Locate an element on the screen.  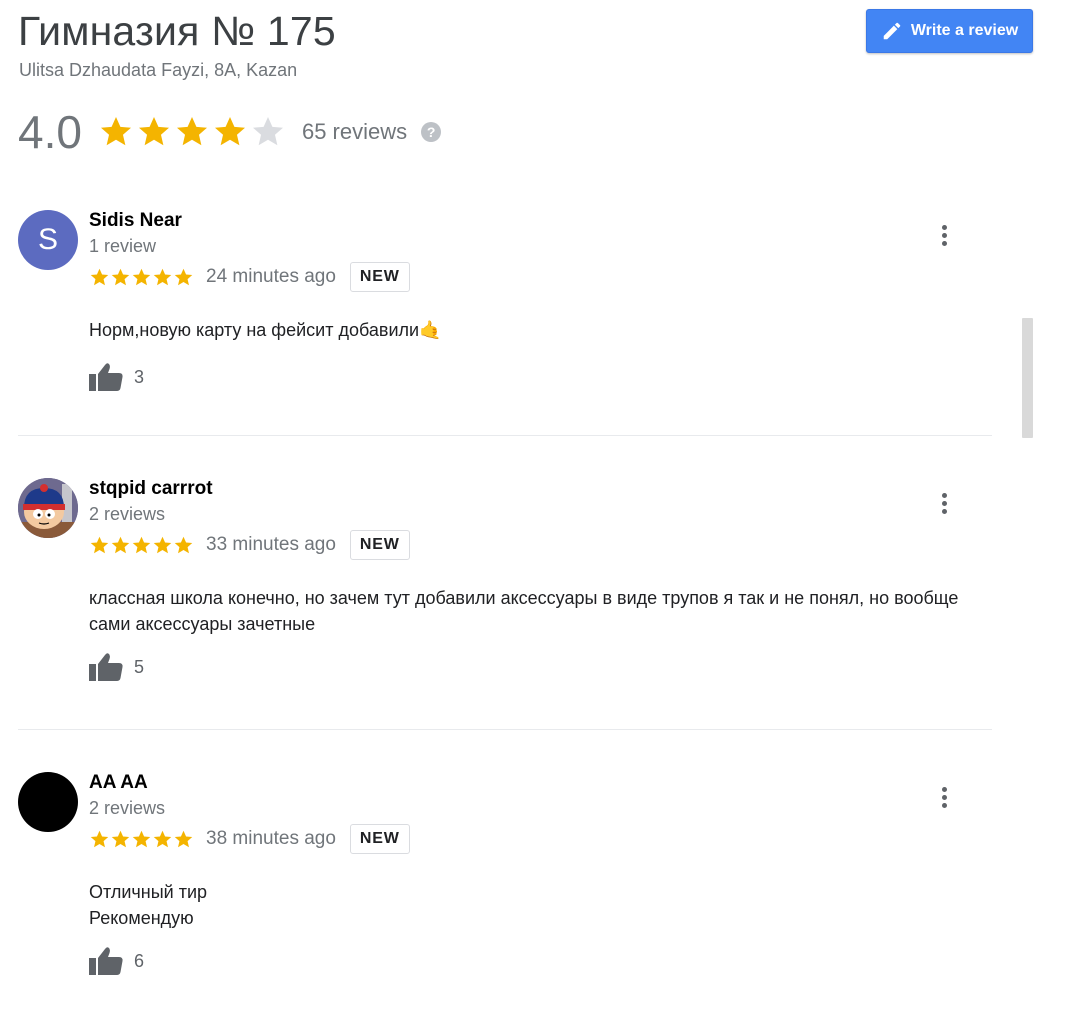
review-rating-line: 33 minutes ago NEW is located at coordinates (249, 545).